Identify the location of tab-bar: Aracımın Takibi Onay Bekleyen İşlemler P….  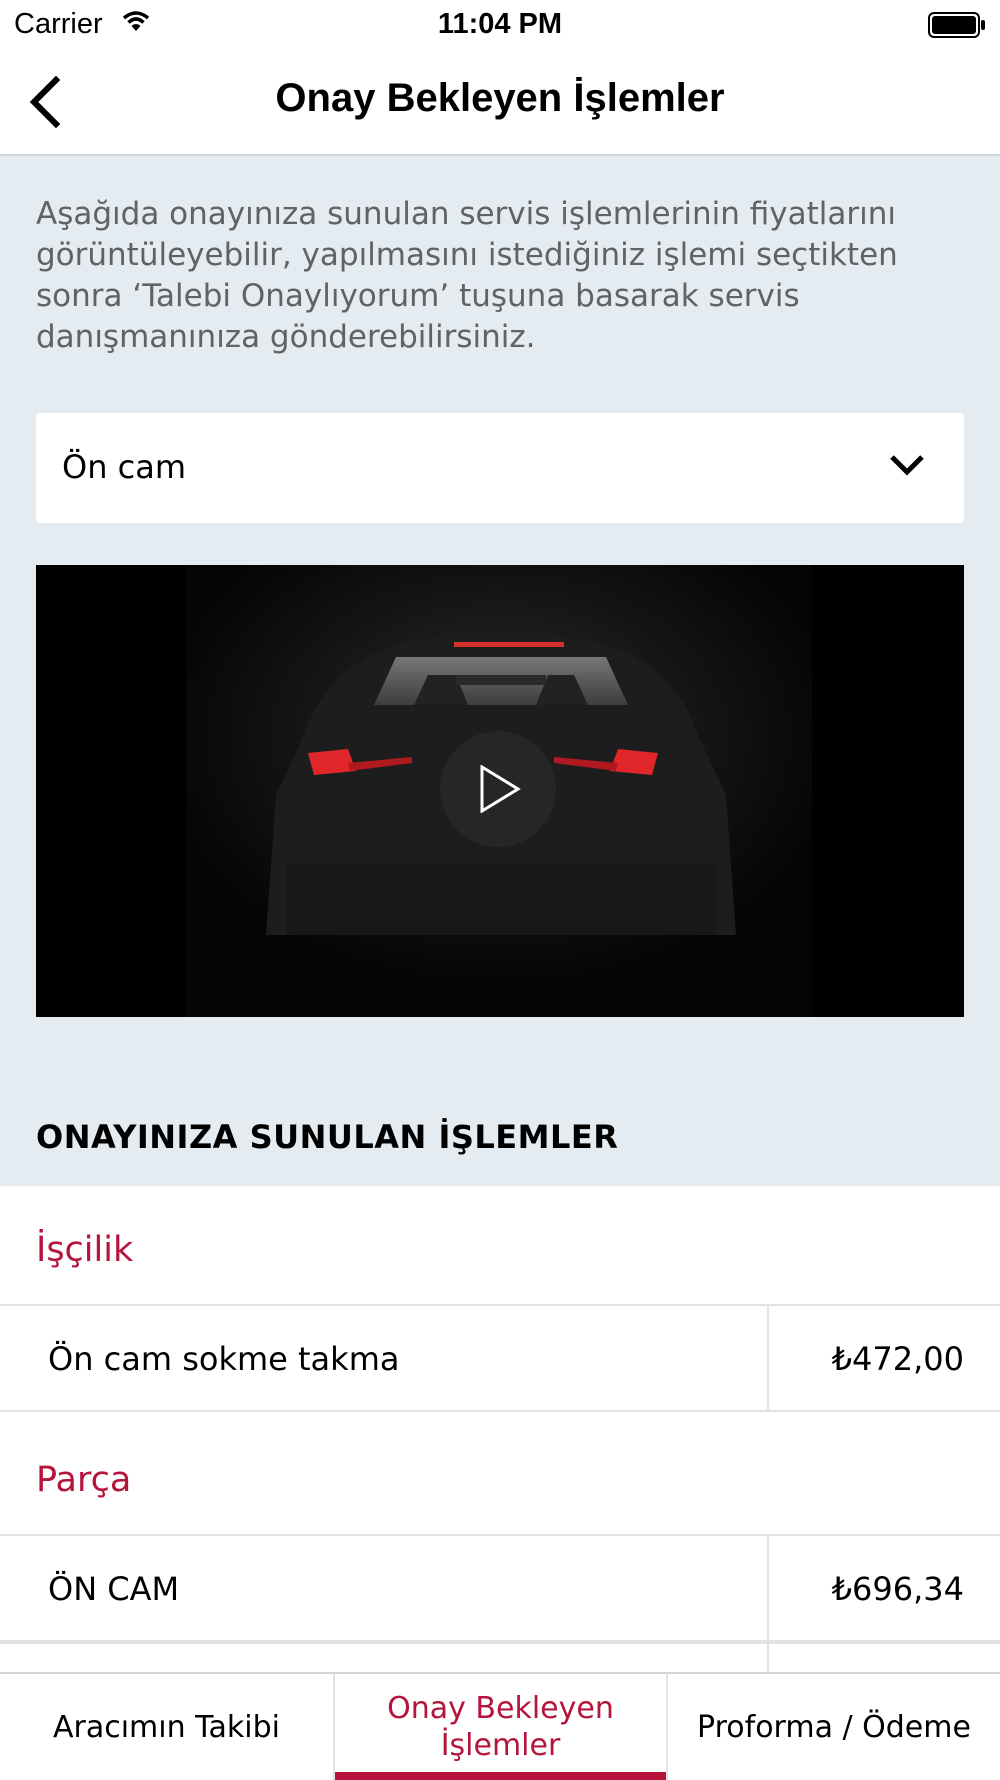
(500, 1726).